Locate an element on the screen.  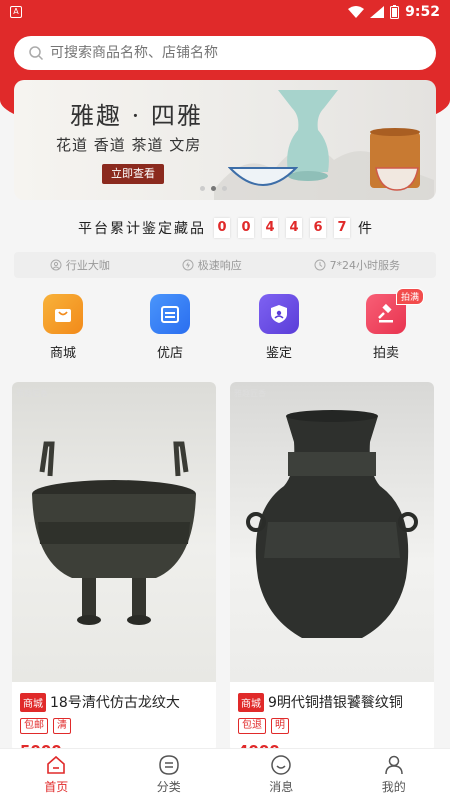
lightning-circle-icon is located at coordinates (188, 265).